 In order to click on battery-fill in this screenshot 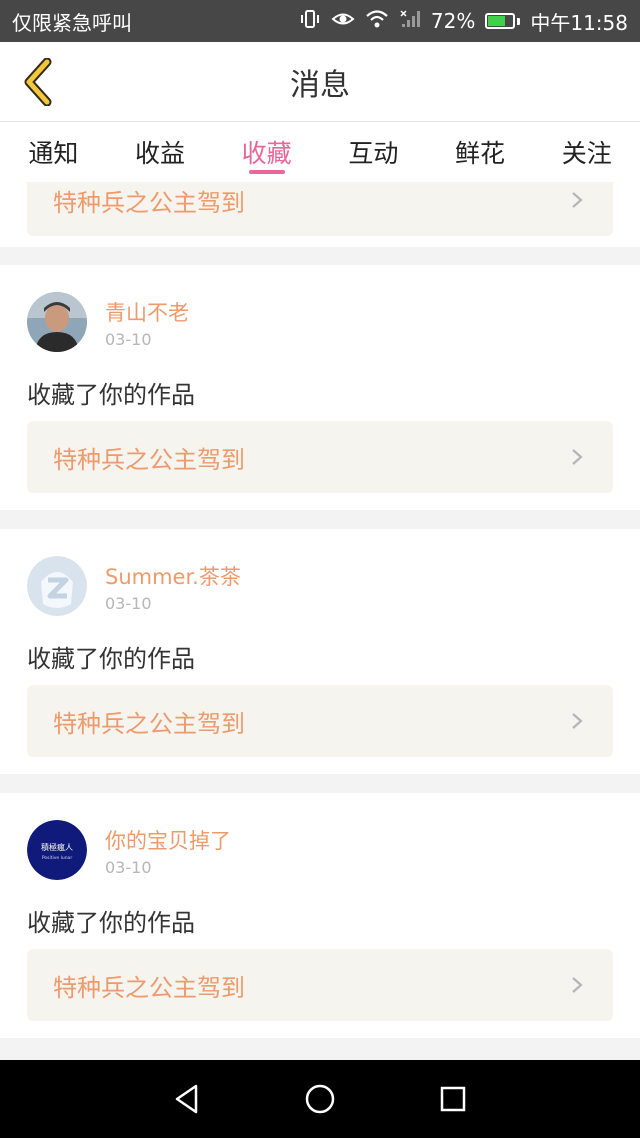, I will do `click(497, 21)`.